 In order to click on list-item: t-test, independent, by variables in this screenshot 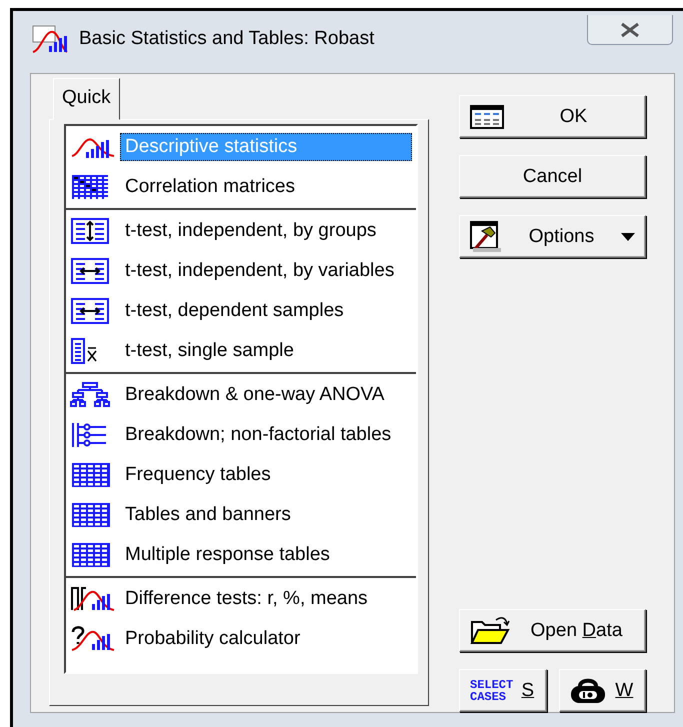, I will do `click(266, 271)`.